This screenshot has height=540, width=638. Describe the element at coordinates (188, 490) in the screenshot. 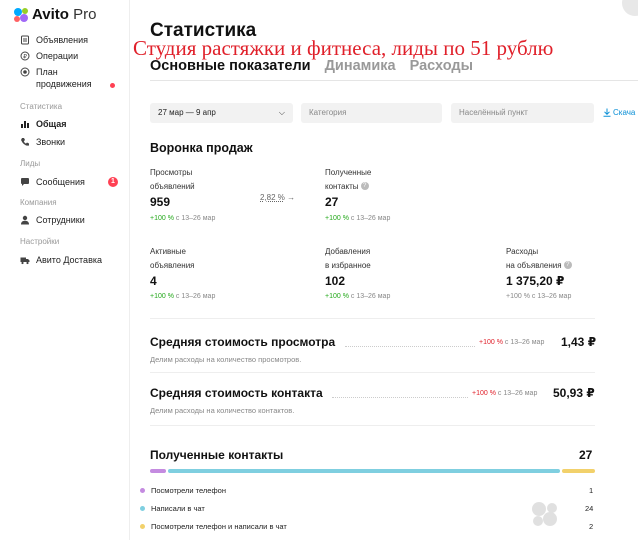

I see `legend-label: Посмотрели телефон` at that location.